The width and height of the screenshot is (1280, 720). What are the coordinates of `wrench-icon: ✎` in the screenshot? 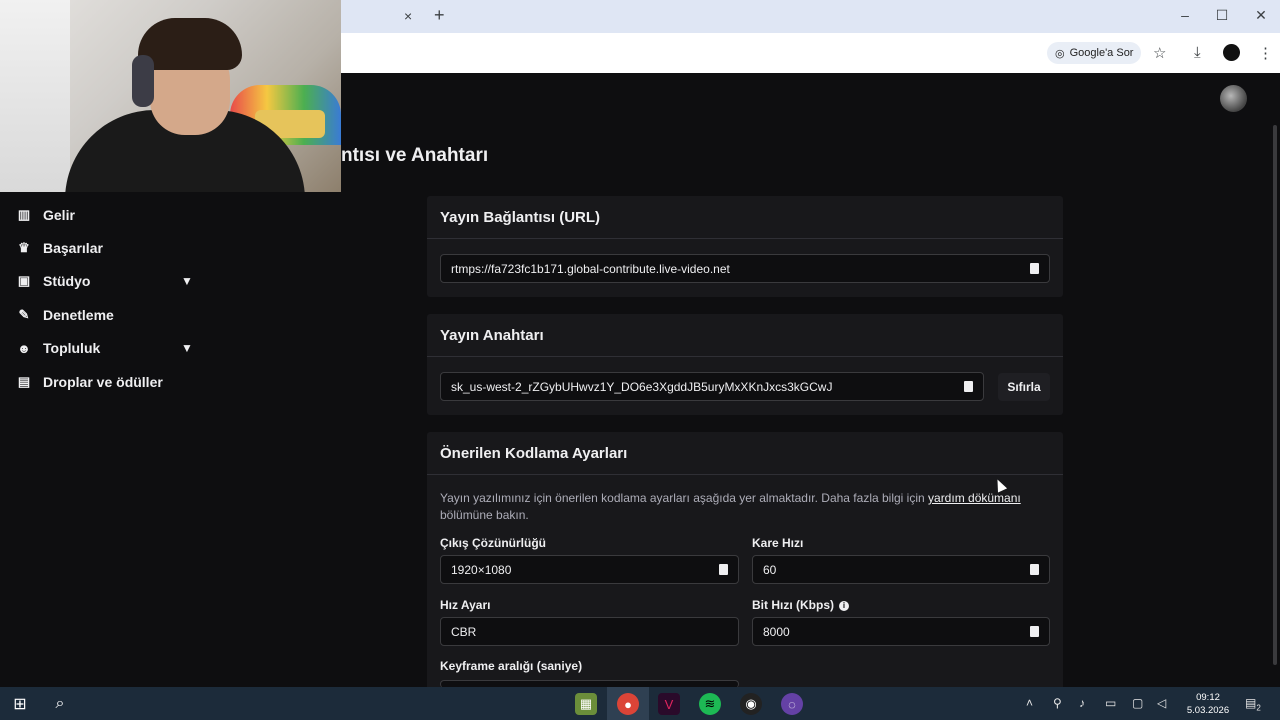 It's located at (24, 314).